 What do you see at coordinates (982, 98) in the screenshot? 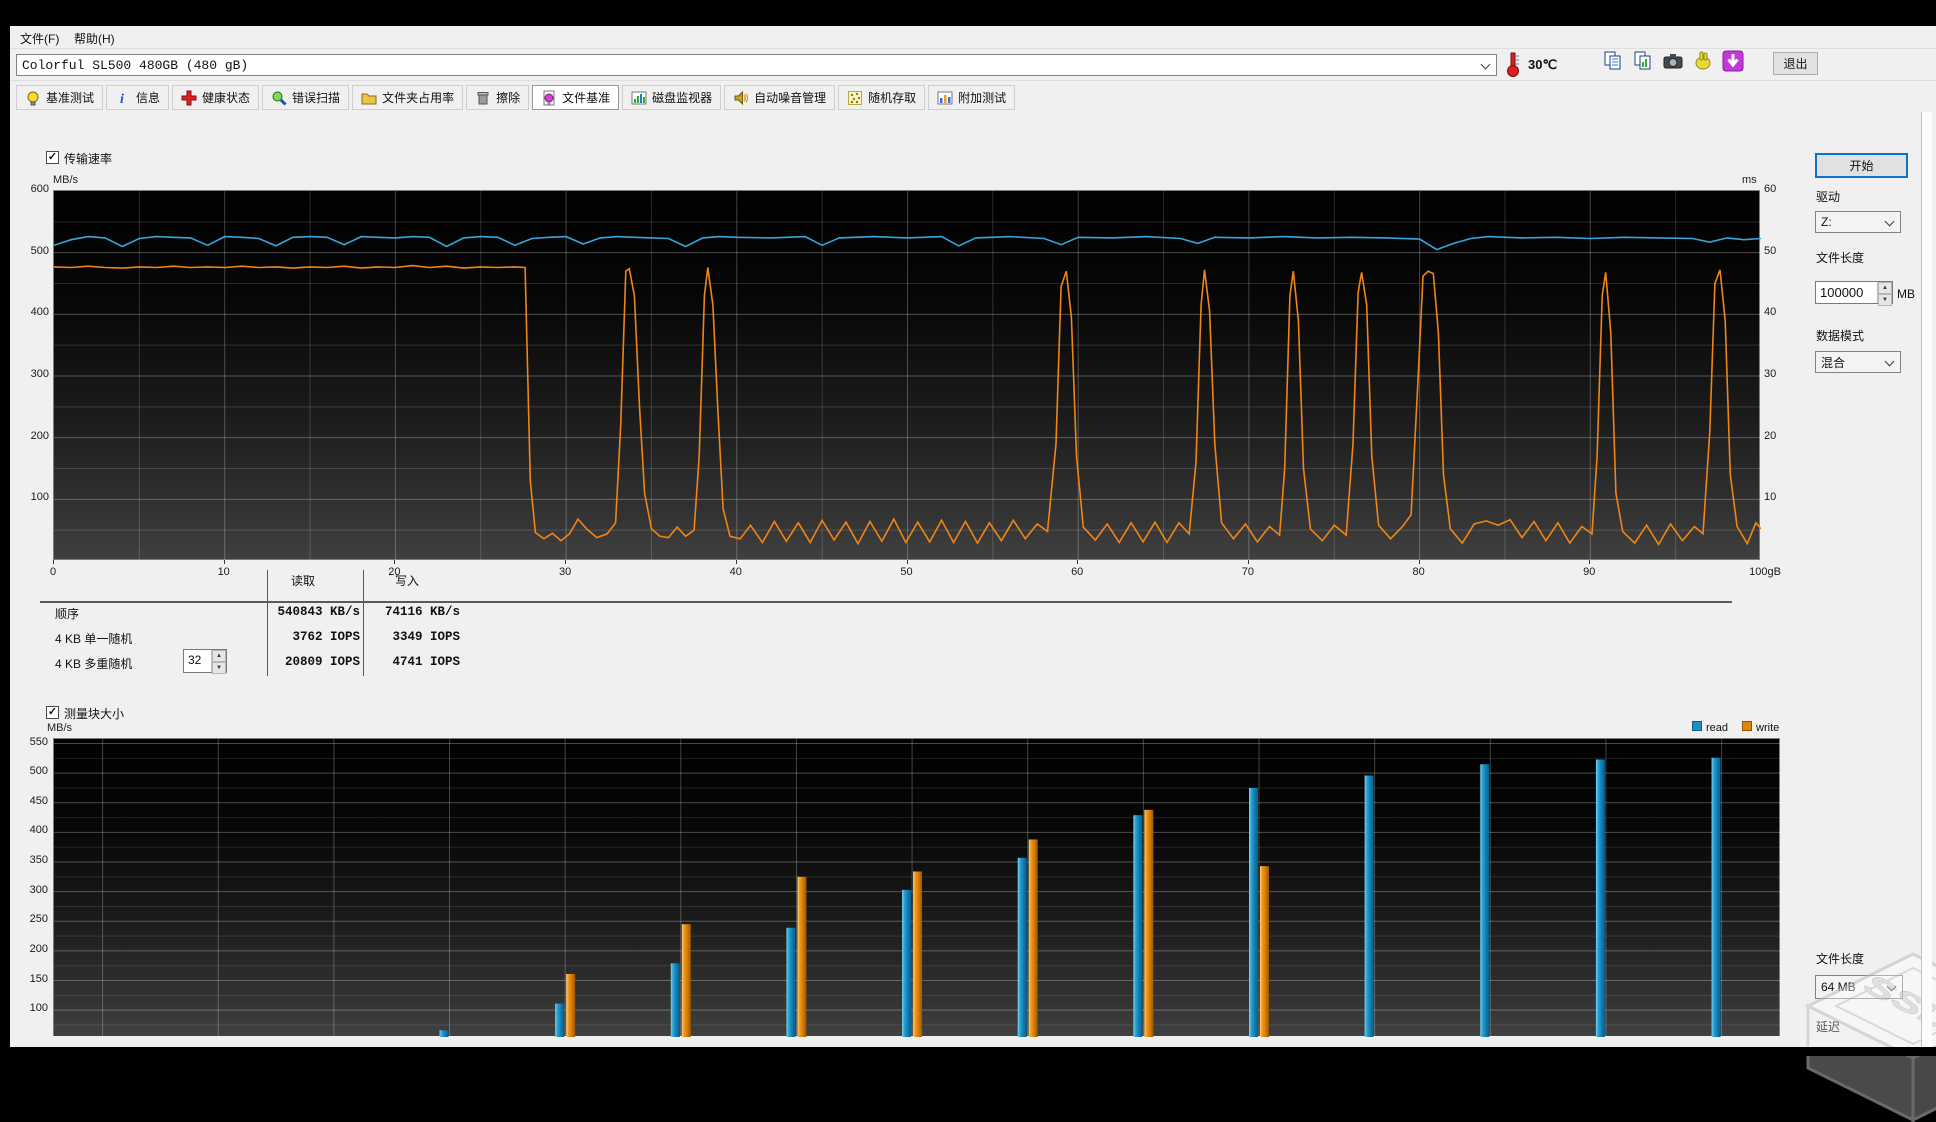
I see `tab-label: 附加测试` at bounding box center [982, 98].